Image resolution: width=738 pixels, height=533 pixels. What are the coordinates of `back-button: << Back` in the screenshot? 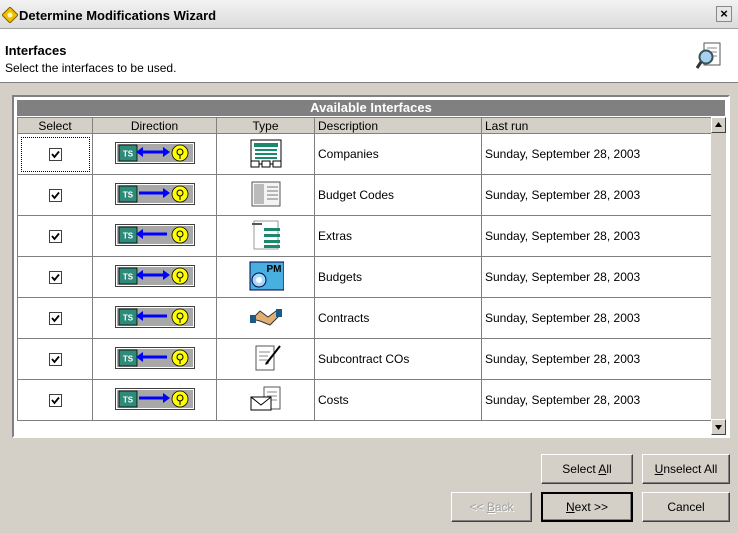 It's located at (491, 507).